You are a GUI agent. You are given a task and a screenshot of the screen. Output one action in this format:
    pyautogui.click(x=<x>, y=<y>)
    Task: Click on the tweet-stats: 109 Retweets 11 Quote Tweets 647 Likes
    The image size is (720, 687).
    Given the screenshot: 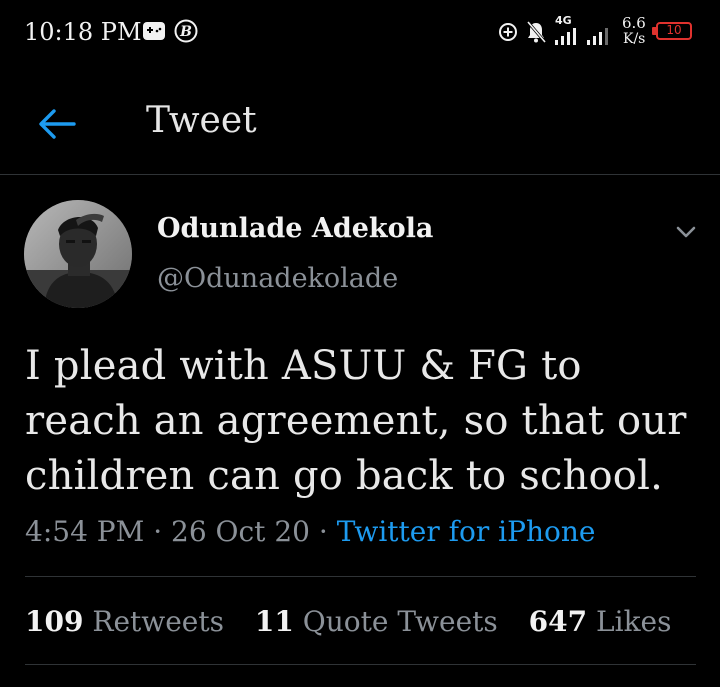 What is the action you would take?
    pyautogui.click(x=359, y=621)
    